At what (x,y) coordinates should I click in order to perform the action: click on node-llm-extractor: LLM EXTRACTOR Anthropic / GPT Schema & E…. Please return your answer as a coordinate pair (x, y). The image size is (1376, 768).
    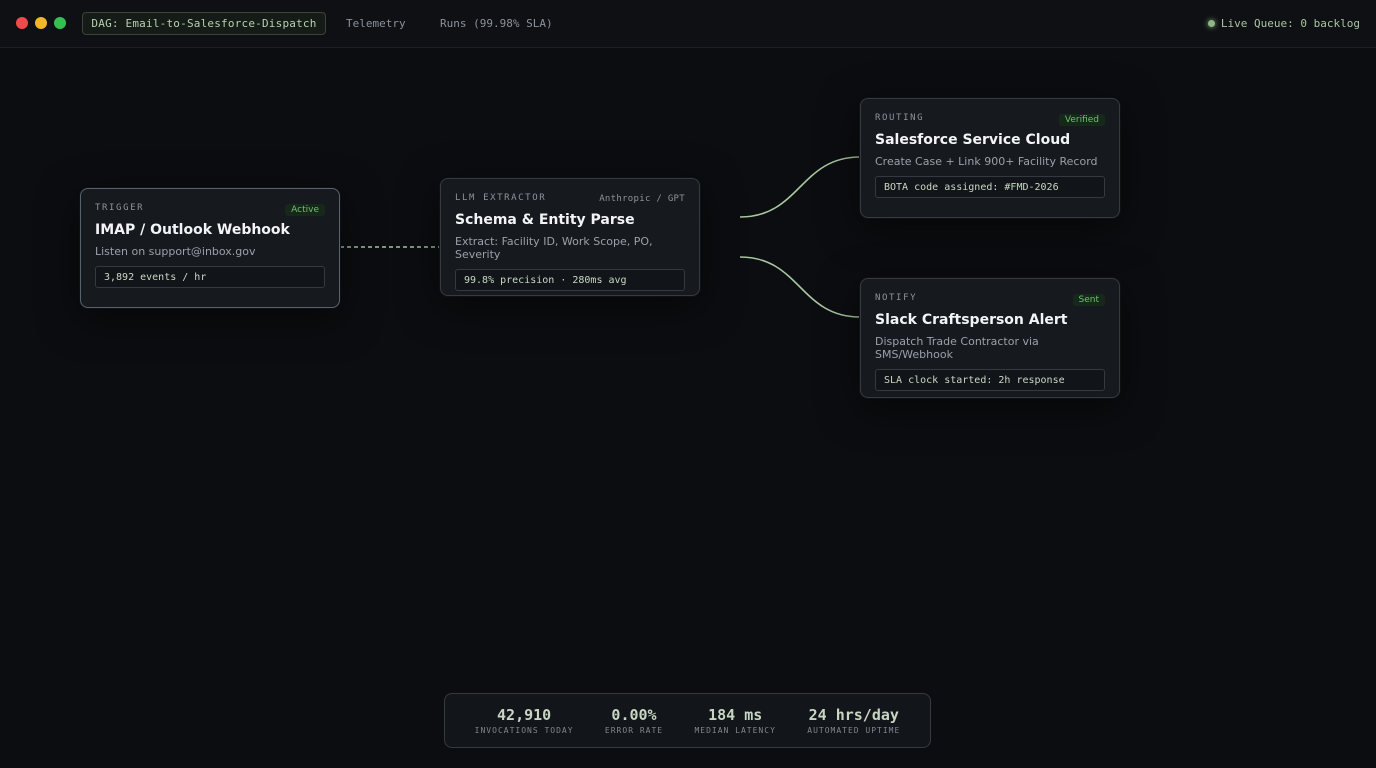
    Looking at the image, I should click on (570, 237).